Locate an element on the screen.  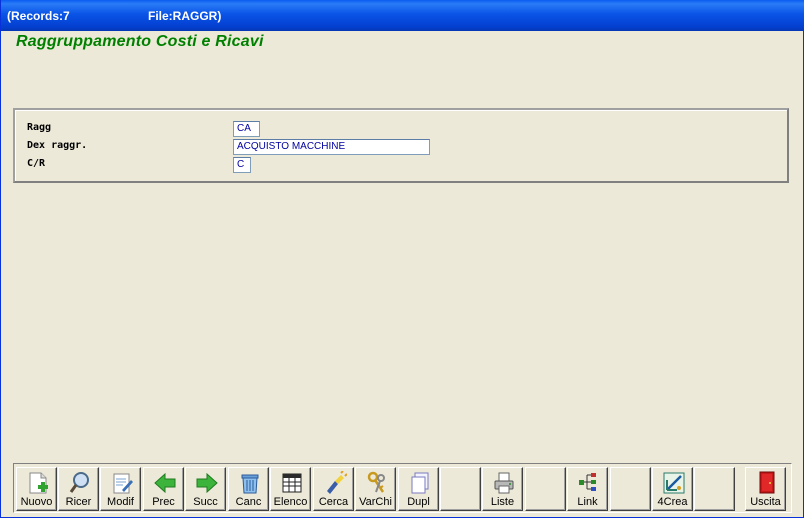
ricer-button: Ricer is located at coordinates (78, 489).